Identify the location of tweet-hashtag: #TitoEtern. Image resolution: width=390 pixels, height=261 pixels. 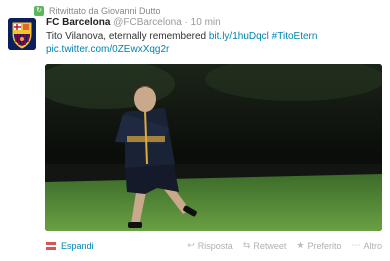
(295, 36).